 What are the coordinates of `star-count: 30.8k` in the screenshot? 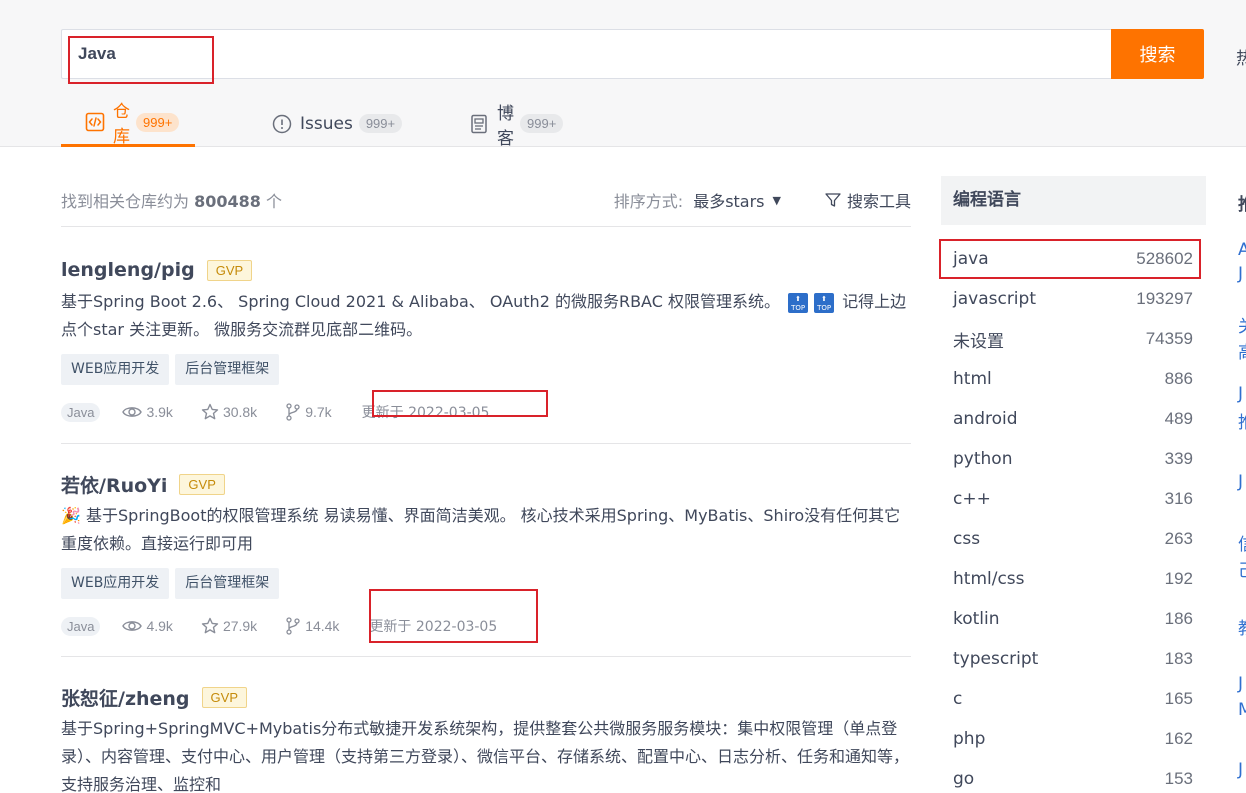 It's located at (229, 412).